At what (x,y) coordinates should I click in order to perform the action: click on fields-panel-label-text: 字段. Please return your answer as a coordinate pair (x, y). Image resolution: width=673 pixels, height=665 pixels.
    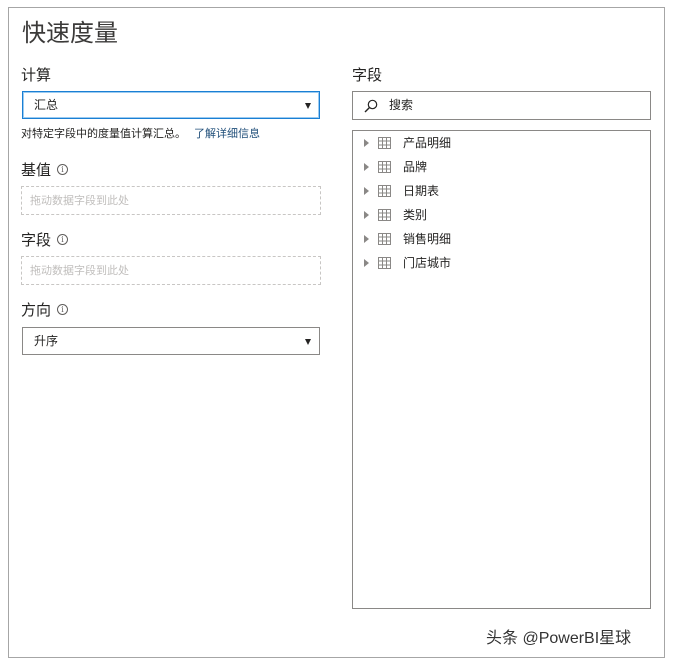
    Looking at the image, I should click on (367, 75).